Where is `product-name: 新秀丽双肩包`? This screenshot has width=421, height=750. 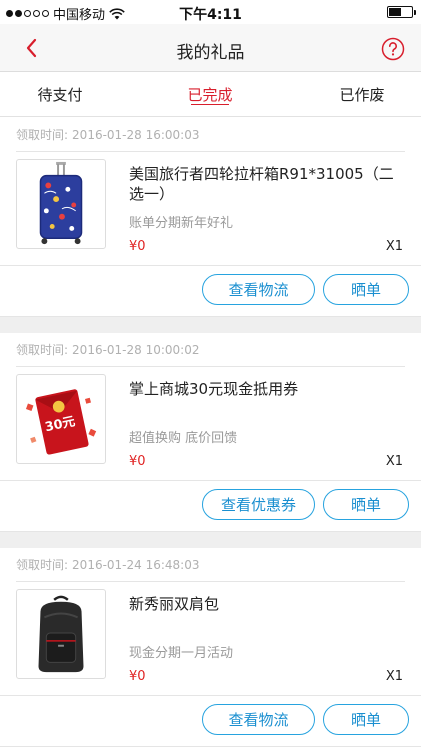 product-name: 新秀丽双肩包 is located at coordinates (265, 604).